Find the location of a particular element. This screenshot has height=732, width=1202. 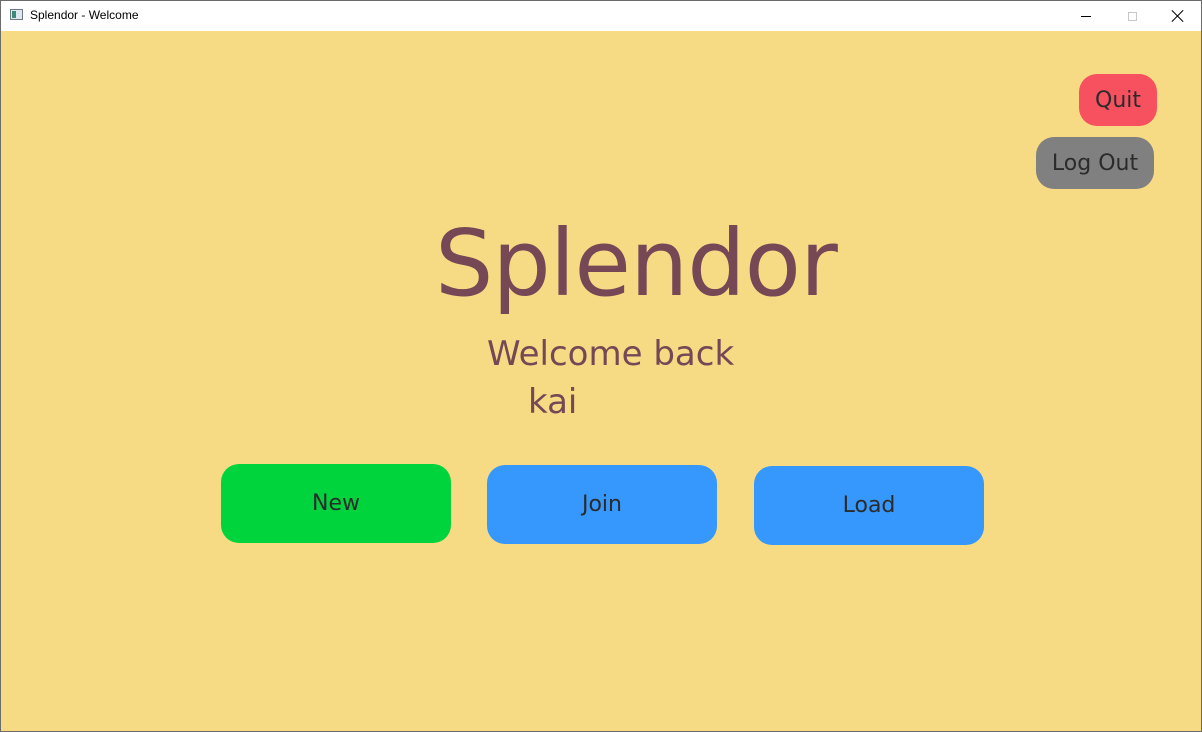

window-title: Splendor - Welcome is located at coordinates (84, 15).